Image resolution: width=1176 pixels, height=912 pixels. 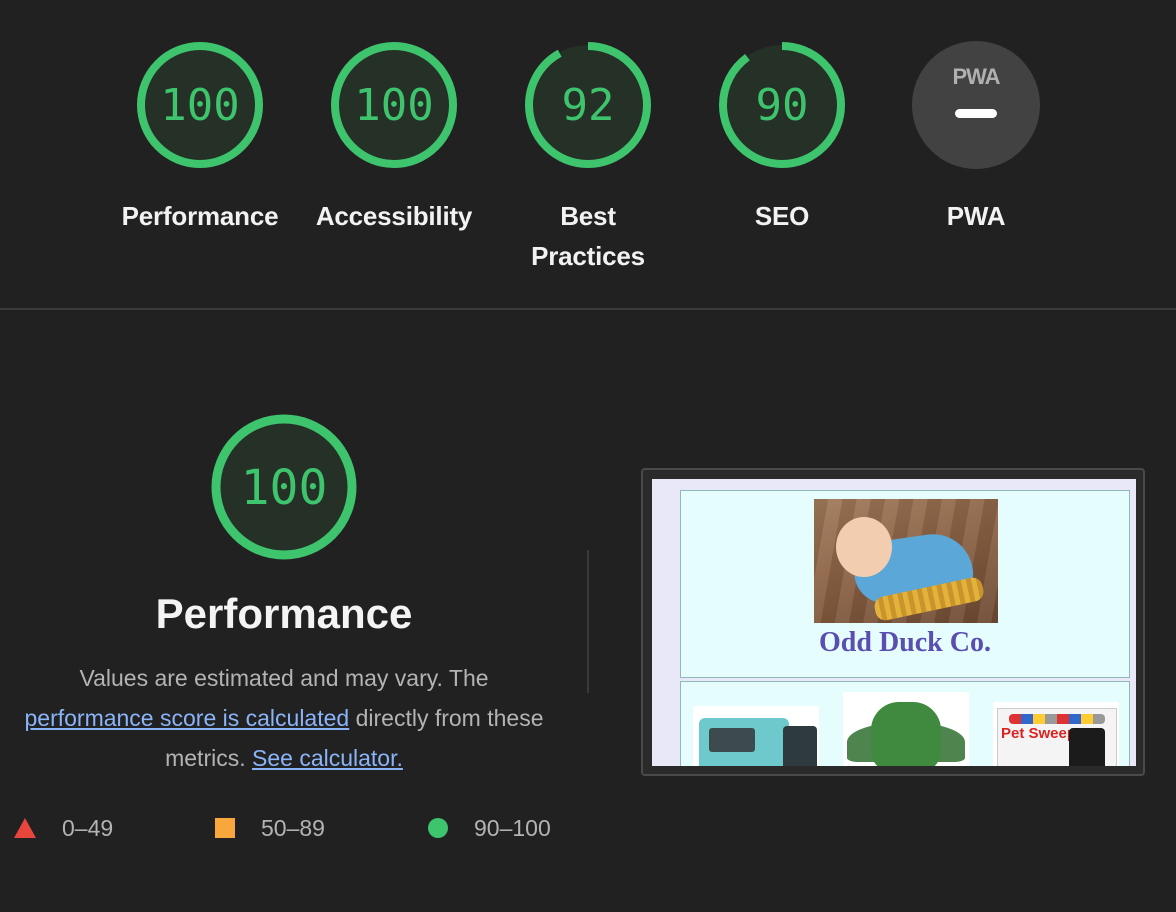 I want to click on product-image-pet-sweep: Pet Sweep, so click(x=1056, y=734).